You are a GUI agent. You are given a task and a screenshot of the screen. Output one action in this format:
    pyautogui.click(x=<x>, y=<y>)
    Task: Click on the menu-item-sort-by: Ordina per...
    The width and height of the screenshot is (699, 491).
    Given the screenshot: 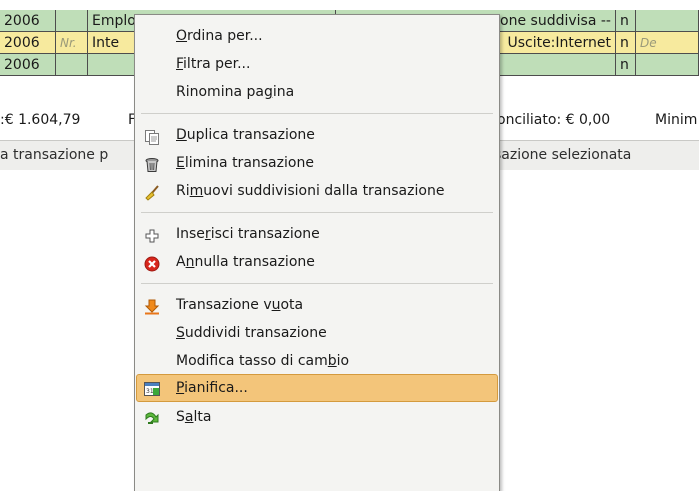 What is the action you would take?
    pyautogui.click(x=317, y=36)
    